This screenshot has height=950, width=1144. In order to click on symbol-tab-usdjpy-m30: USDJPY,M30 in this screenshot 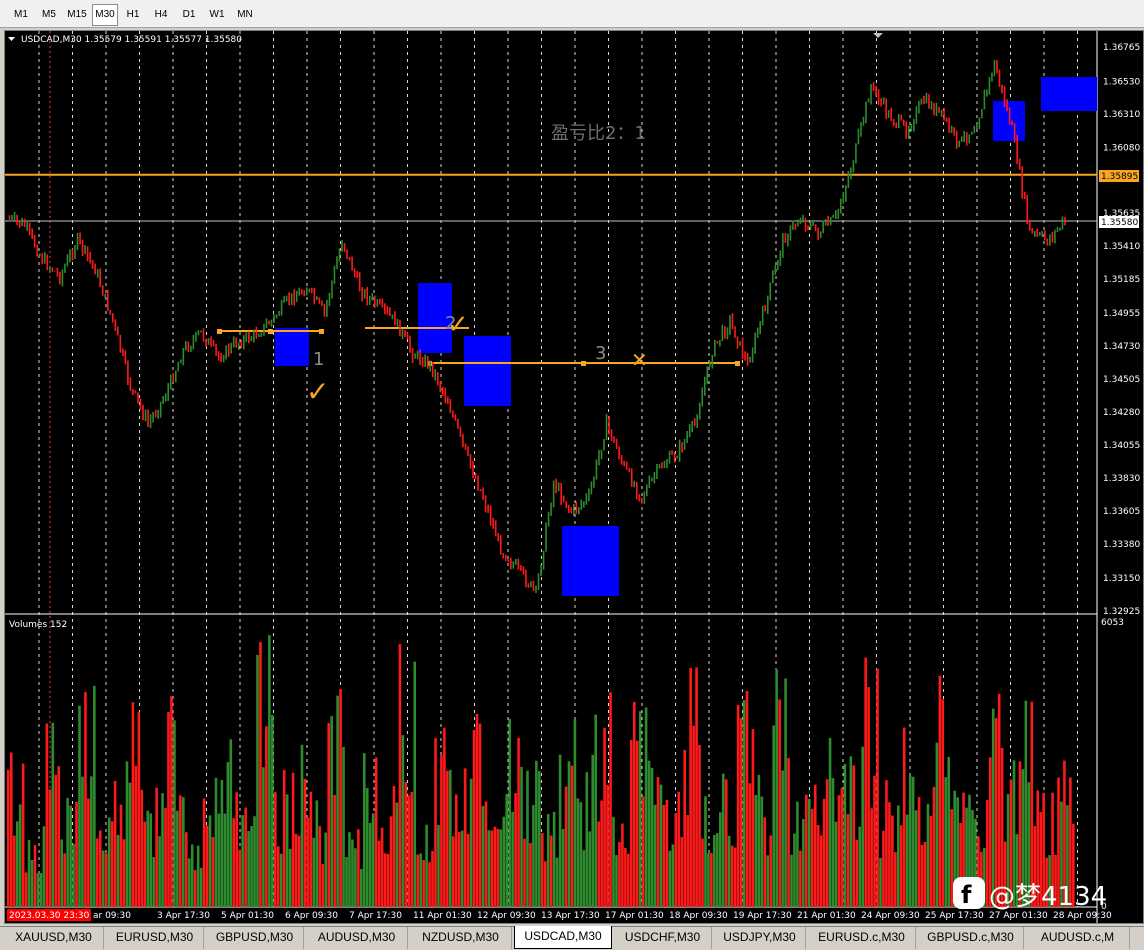, I will do `click(760, 938)`.